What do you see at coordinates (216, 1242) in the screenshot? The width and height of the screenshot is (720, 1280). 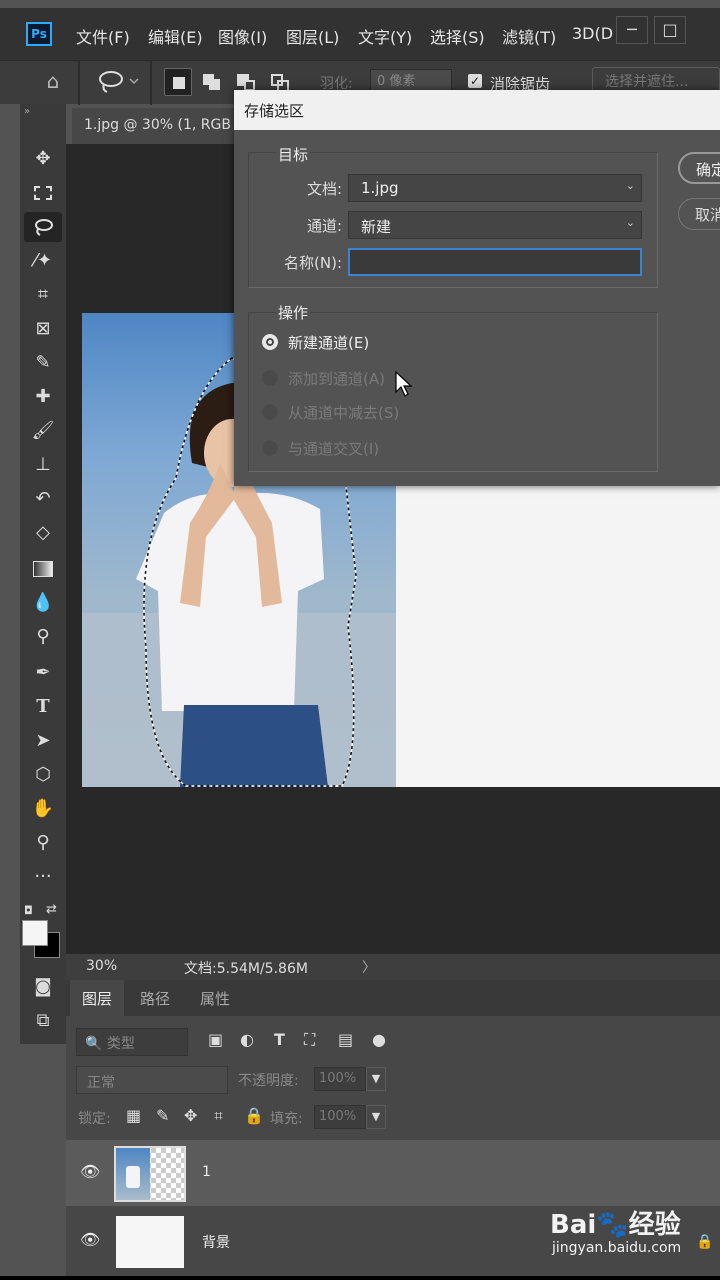 I see `layer-name: 背景` at bounding box center [216, 1242].